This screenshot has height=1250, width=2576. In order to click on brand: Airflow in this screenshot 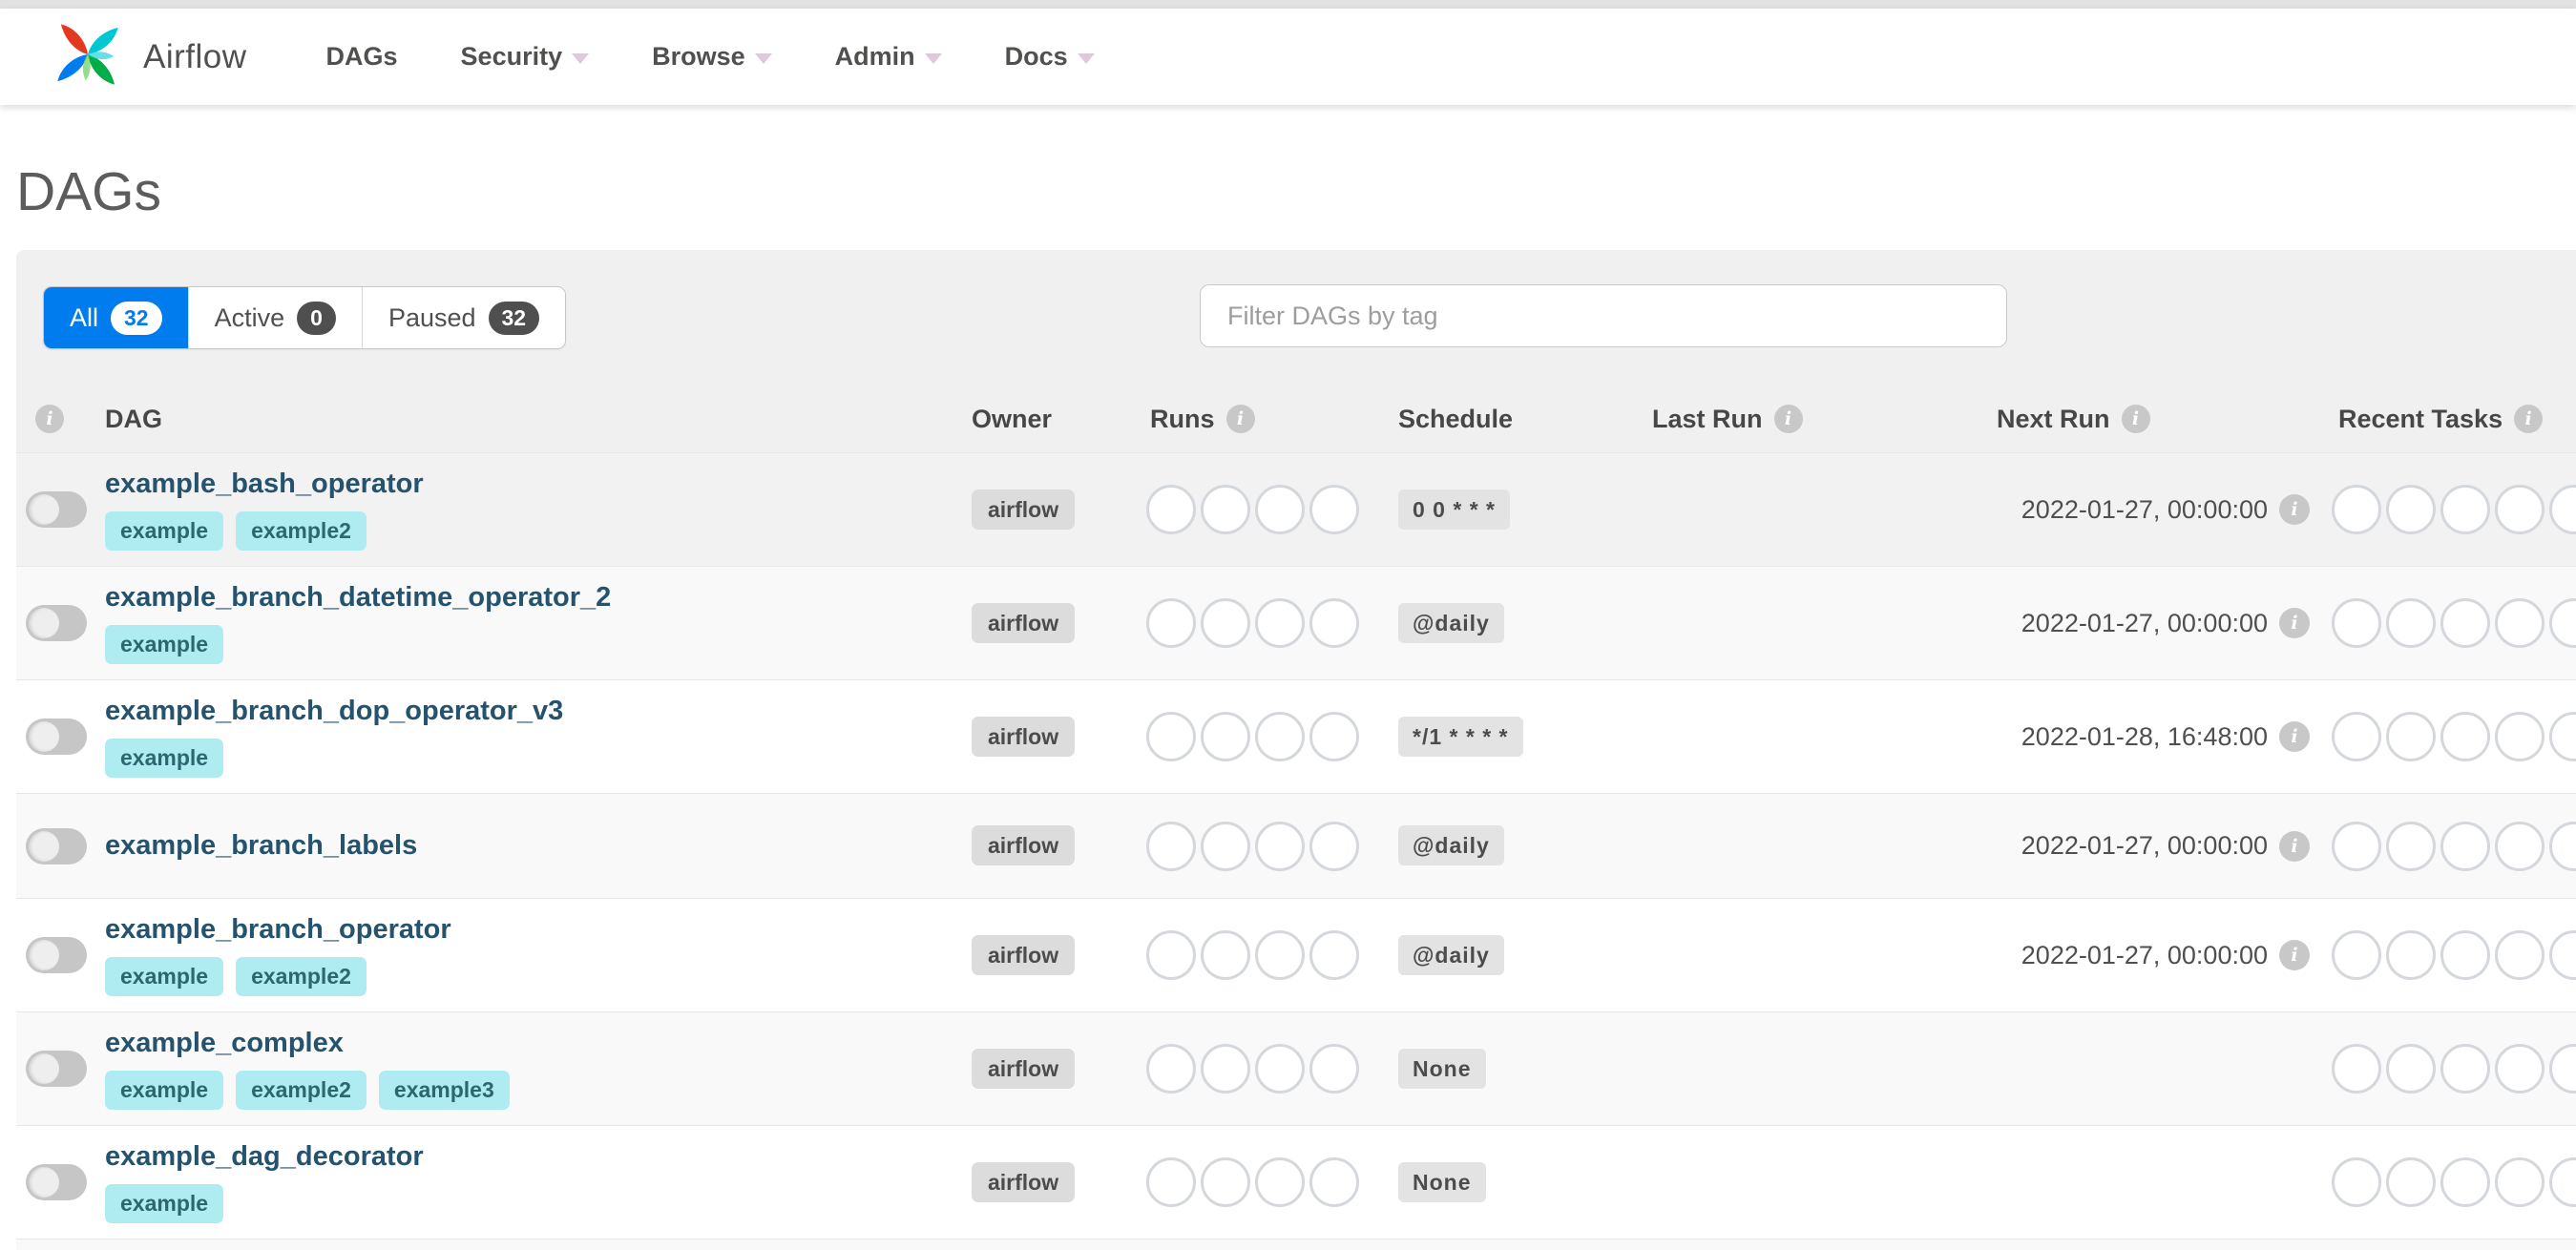, I will do `click(145, 57)`.